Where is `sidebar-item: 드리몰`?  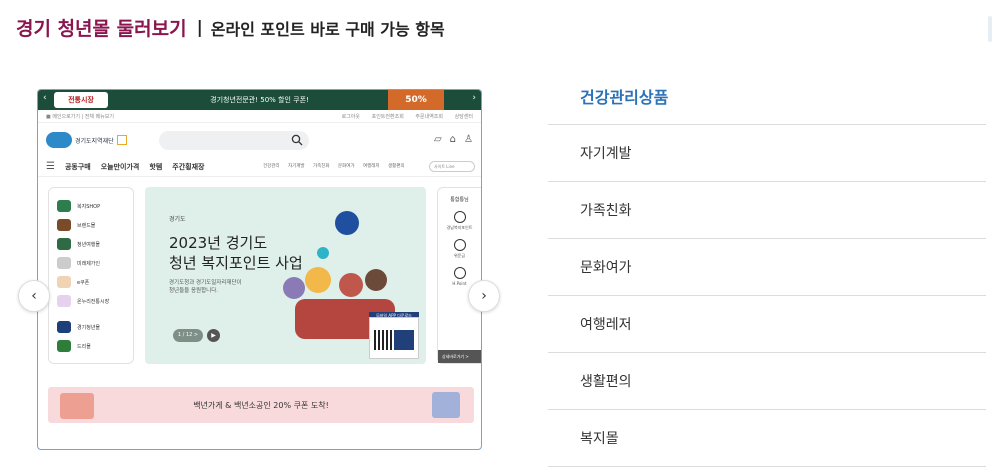 sidebar-item: 드리몰 is located at coordinates (91, 346).